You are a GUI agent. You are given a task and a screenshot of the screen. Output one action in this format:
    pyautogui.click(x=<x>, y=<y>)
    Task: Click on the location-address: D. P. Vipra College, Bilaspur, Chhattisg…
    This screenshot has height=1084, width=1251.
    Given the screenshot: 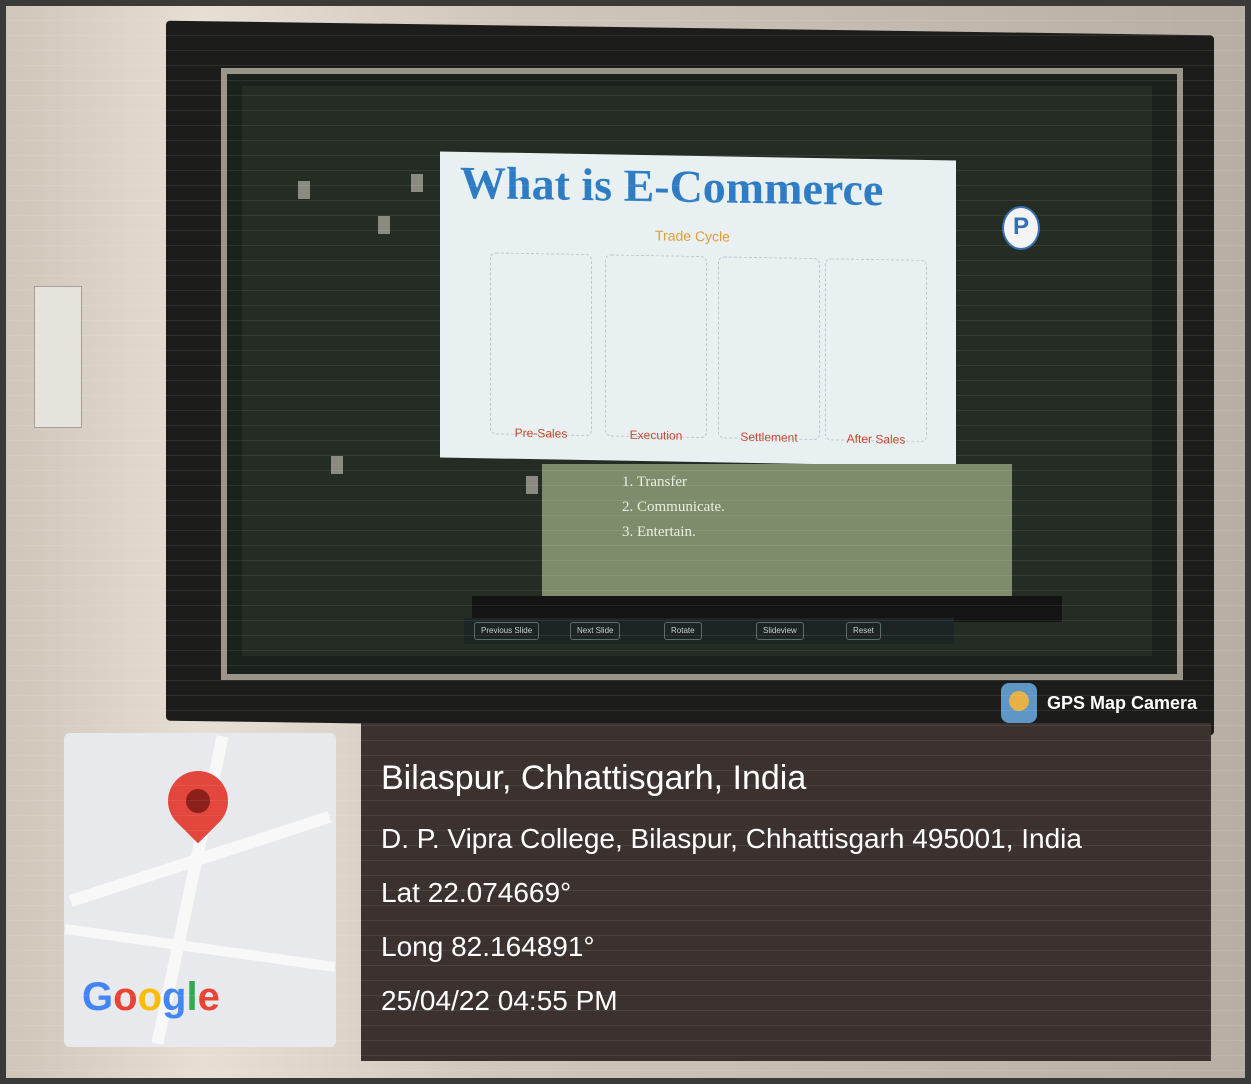 What is the action you would take?
    pyautogui.click(x=731, y=838)
    